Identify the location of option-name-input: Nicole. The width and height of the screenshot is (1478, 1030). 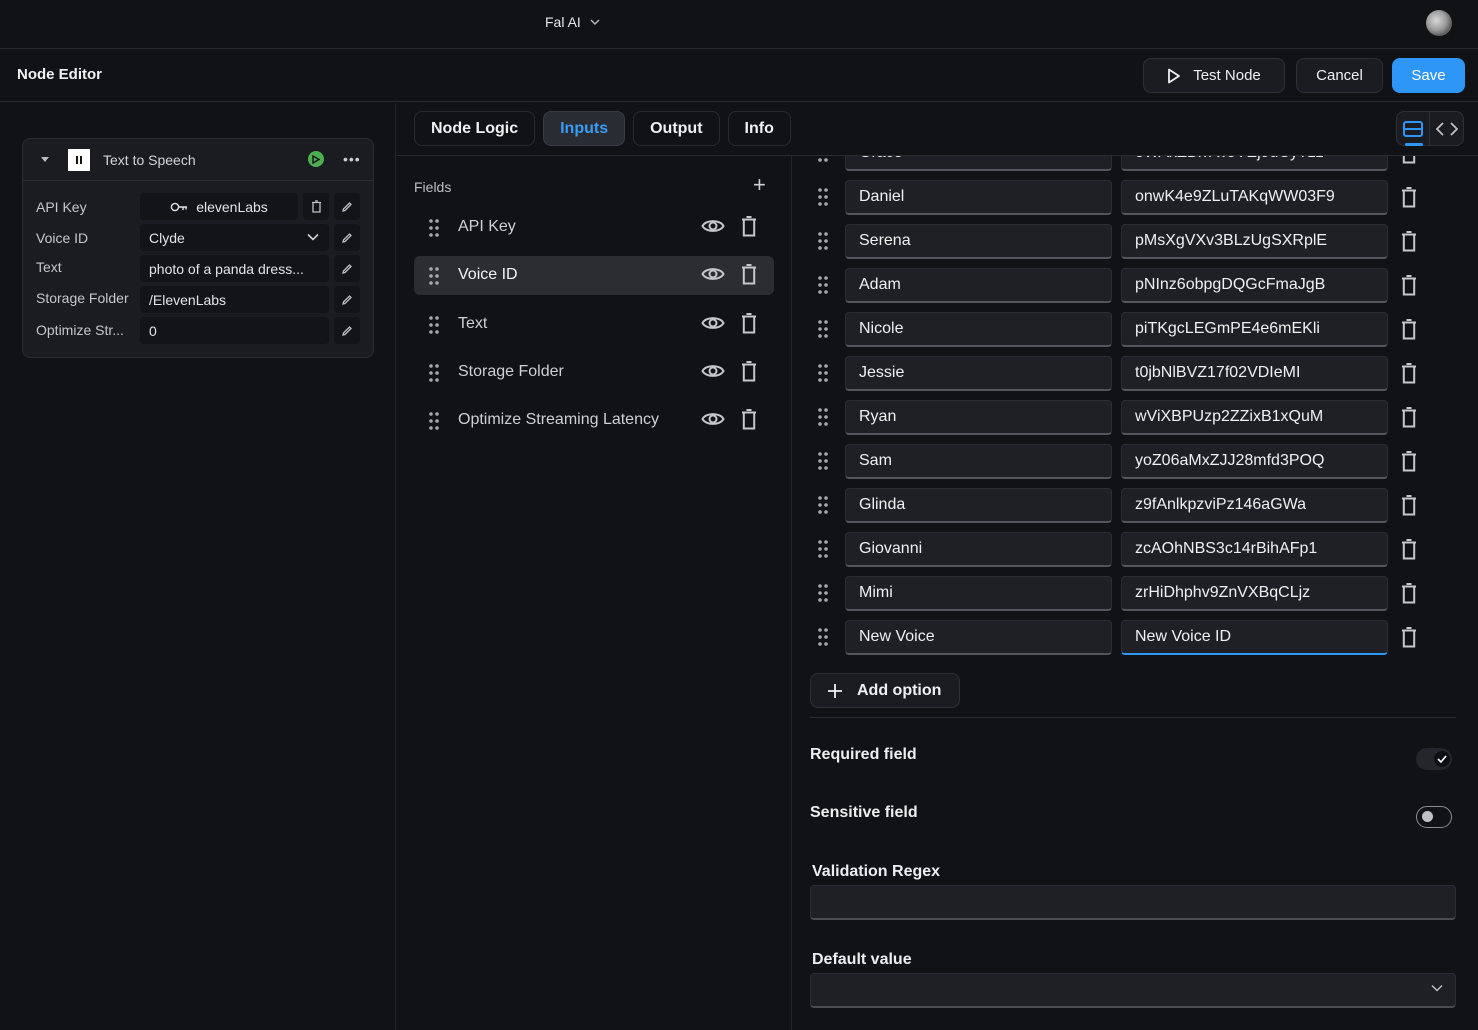
(978, 329).